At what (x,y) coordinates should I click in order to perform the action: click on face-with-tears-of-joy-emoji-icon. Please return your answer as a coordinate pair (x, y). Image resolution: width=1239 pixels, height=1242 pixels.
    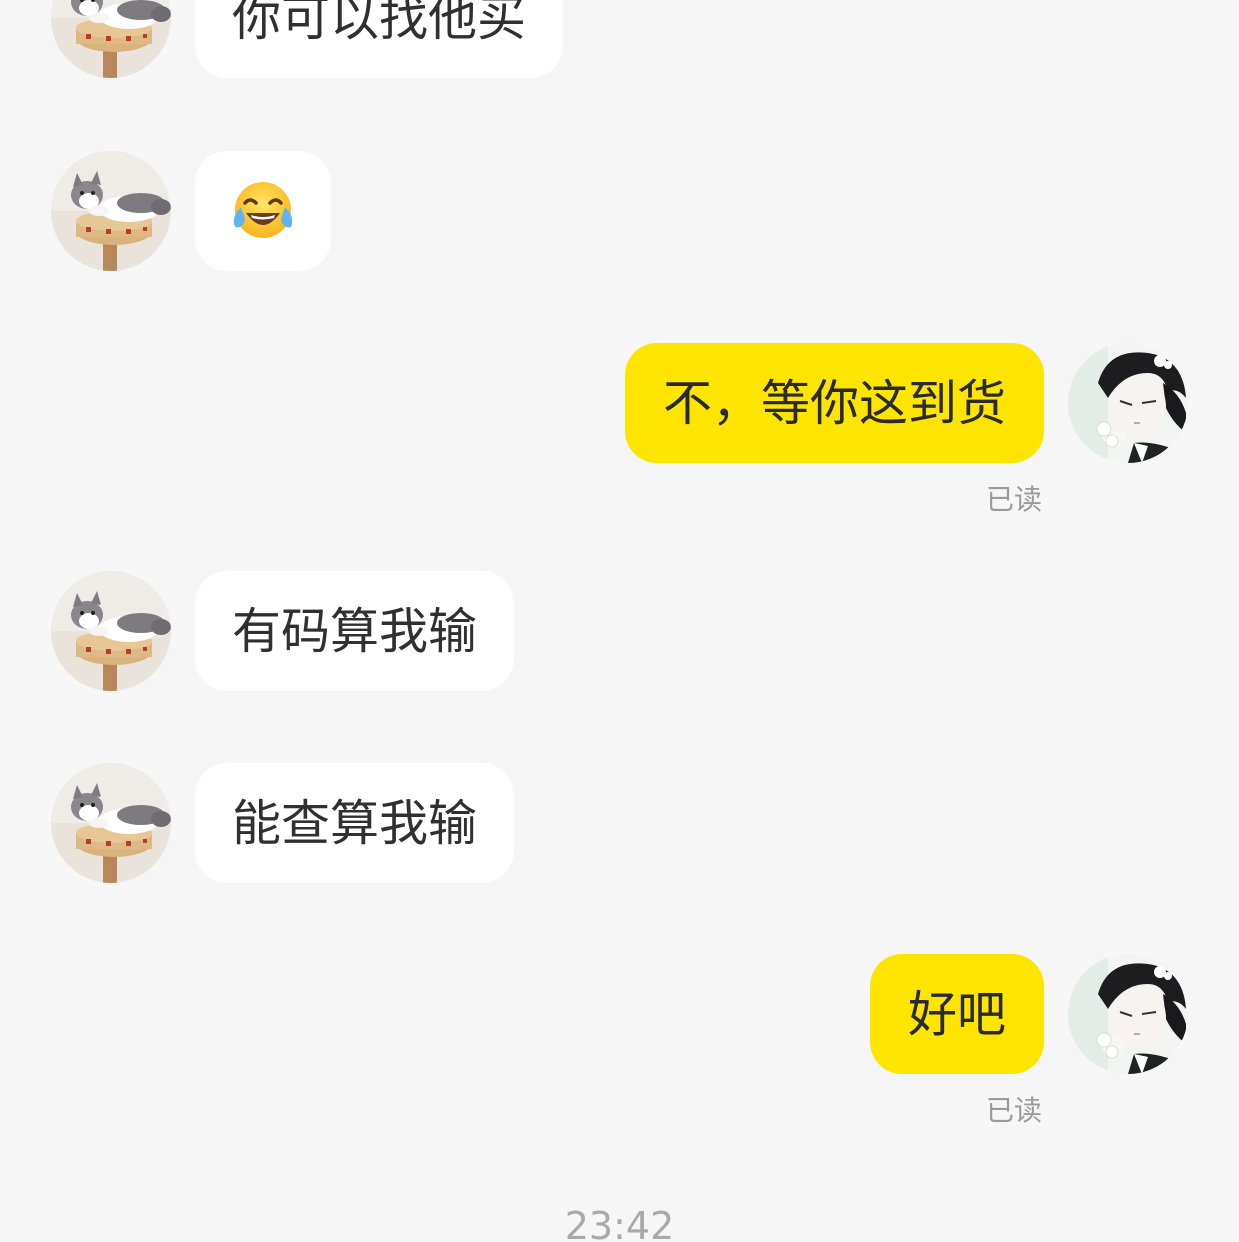
    Looking at the image, I should click on (263, 210).